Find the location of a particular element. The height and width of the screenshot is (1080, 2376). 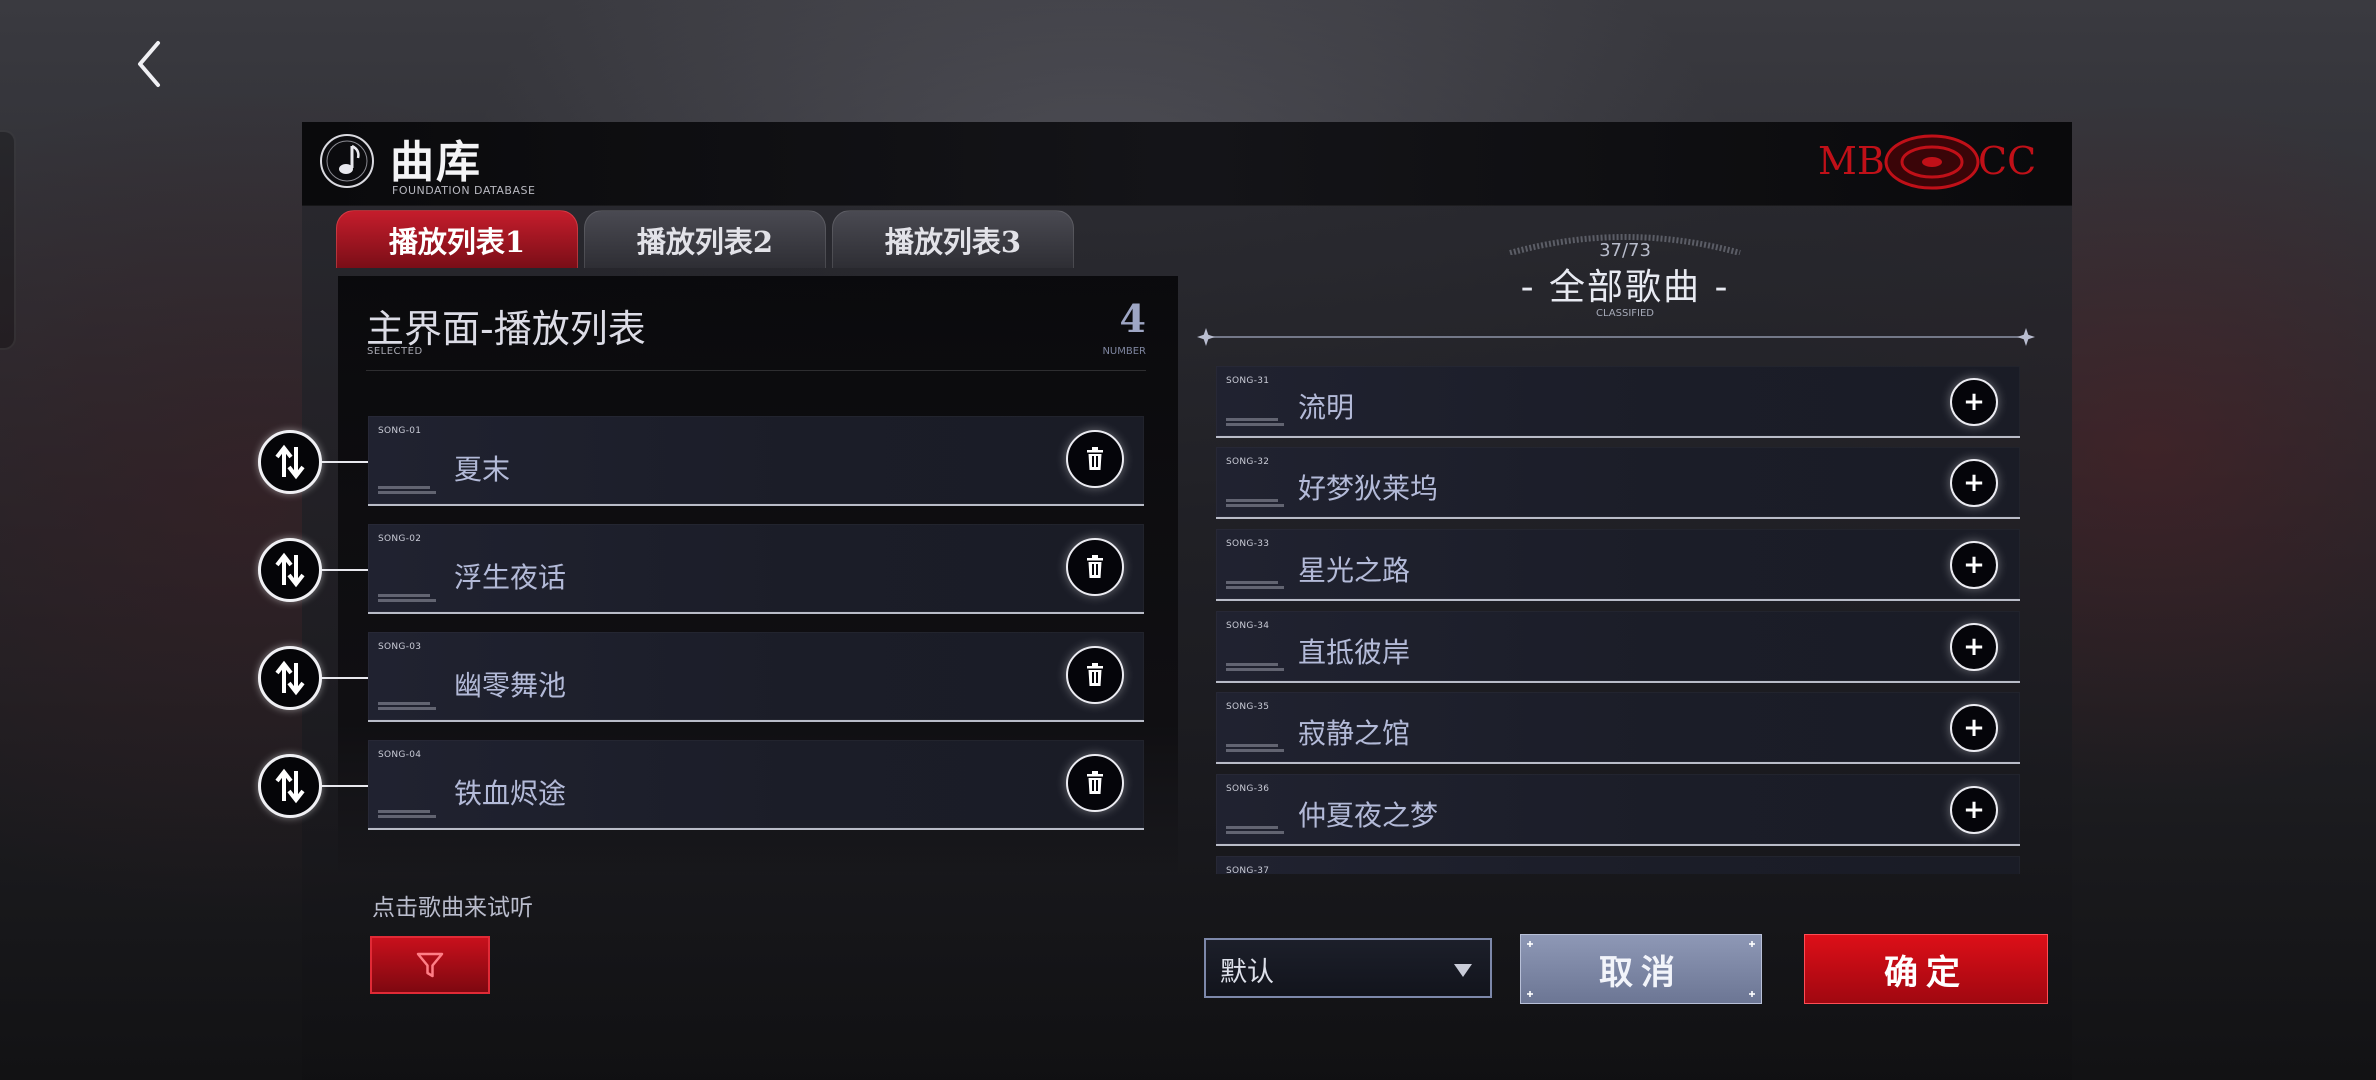

song-name: 星光之路 is located at coordinates (1354, 570).